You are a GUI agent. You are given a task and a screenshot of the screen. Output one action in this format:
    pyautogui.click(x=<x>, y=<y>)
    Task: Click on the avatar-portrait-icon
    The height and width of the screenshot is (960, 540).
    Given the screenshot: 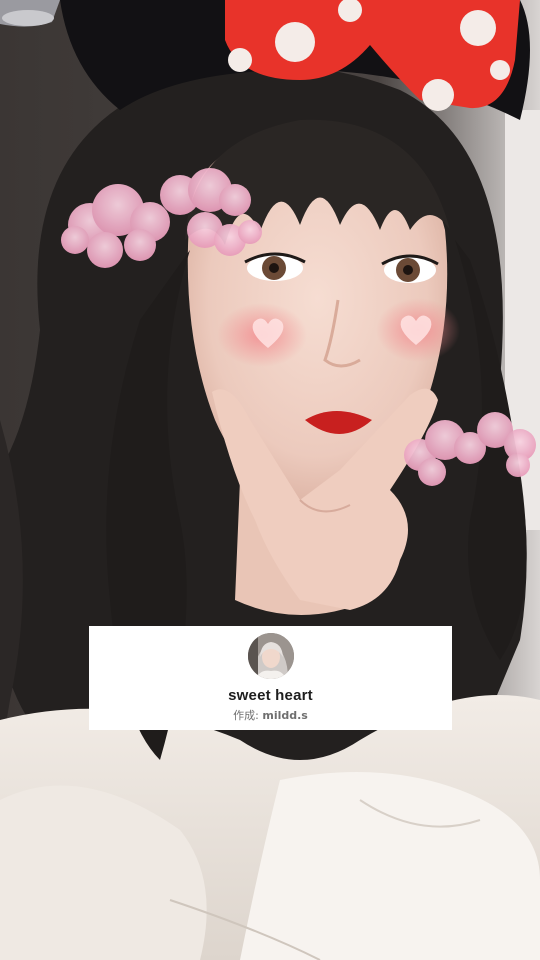 What is the action you would take?
    pyautogui.click(x=270, y=656)
    